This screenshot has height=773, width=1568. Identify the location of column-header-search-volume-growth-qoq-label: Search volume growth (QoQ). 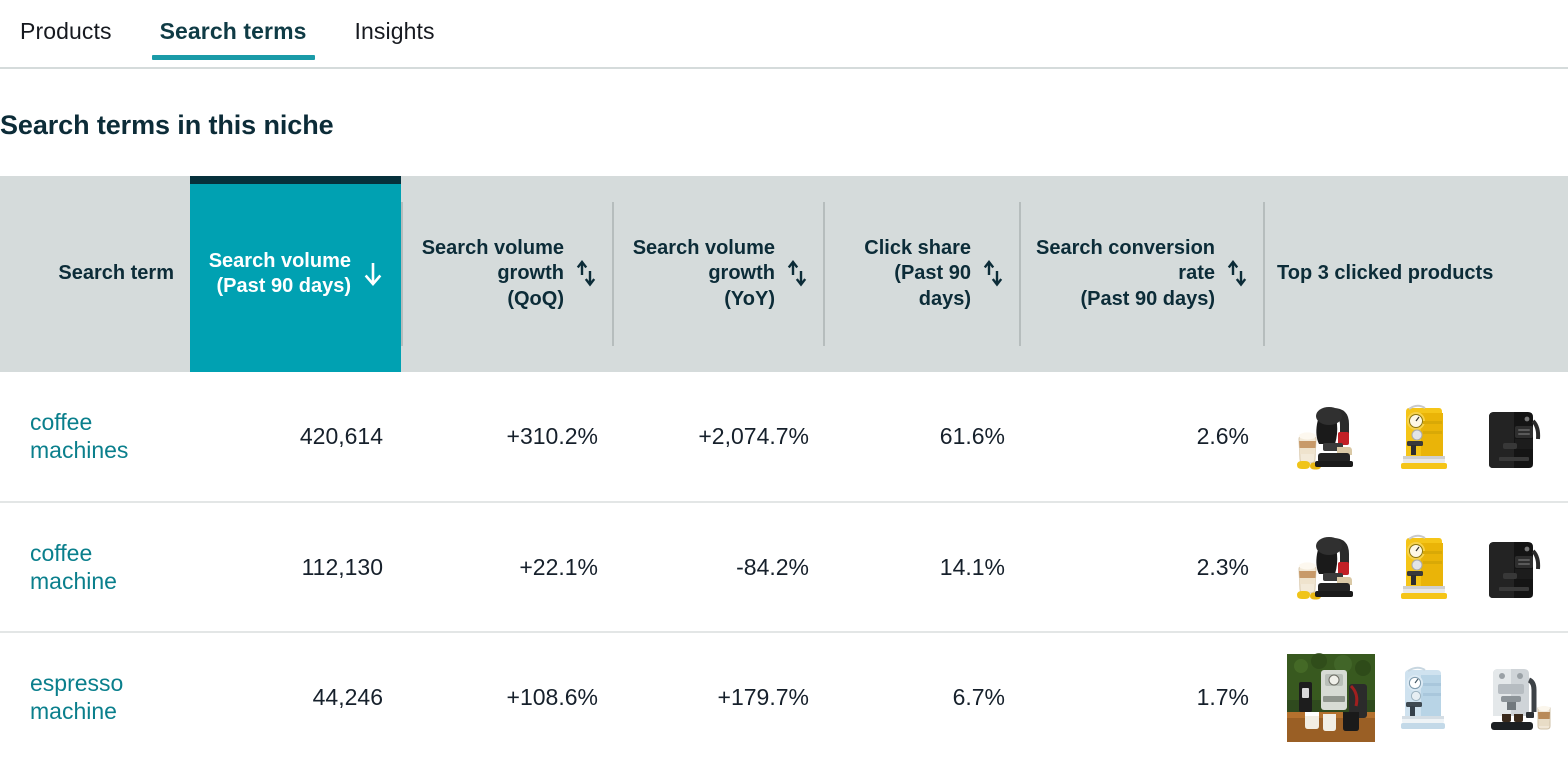
(492, 273).